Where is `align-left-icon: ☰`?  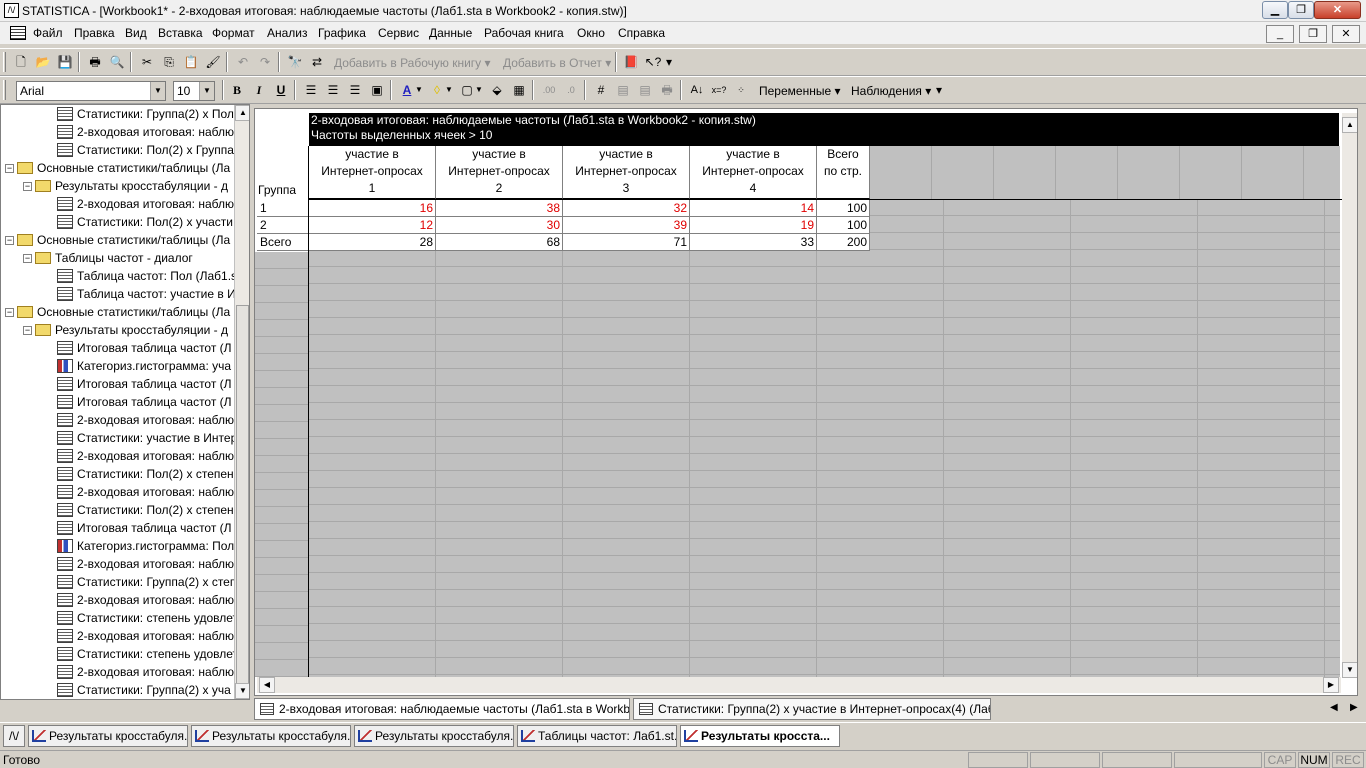
align-left-icon: ☰ is located at coordinates (311, 90).